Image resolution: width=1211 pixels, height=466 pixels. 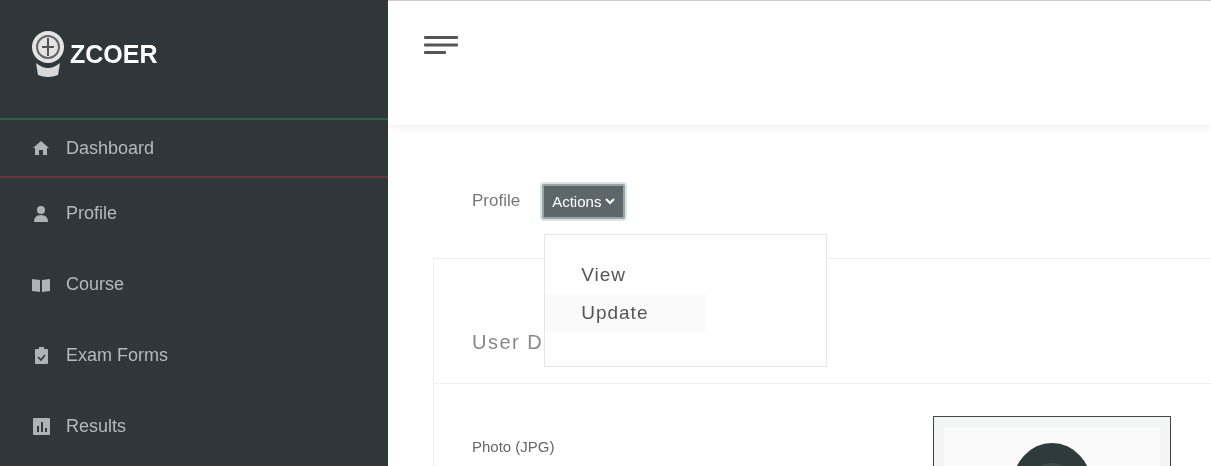 What do you see at coordinates (194, 213) in the screenshot?
I see `sidebar-item: Profile` at bounding box center [194, 213].